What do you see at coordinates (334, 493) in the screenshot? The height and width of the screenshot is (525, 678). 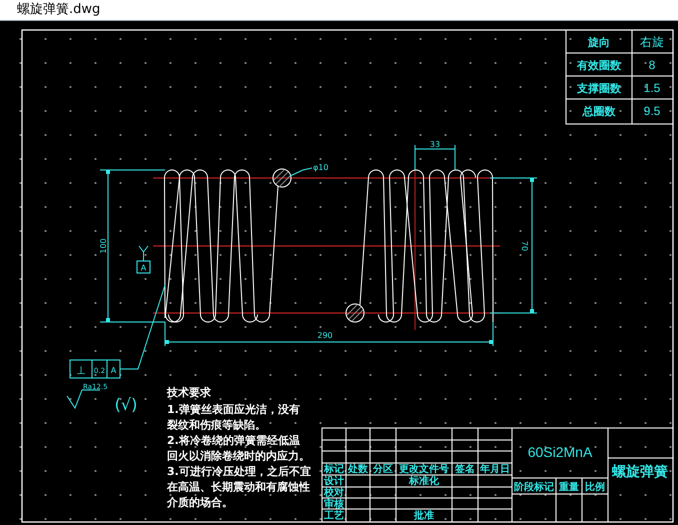 I see `table-label: 校对` at bounding box center [334, 493].